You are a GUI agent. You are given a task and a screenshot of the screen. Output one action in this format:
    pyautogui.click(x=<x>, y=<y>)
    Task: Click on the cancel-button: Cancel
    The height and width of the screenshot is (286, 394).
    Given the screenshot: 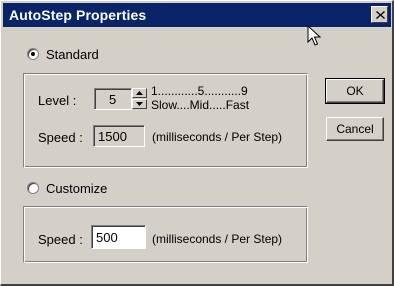 What is the action you would take?
    pyautogui.click(x=355, y=129)
    